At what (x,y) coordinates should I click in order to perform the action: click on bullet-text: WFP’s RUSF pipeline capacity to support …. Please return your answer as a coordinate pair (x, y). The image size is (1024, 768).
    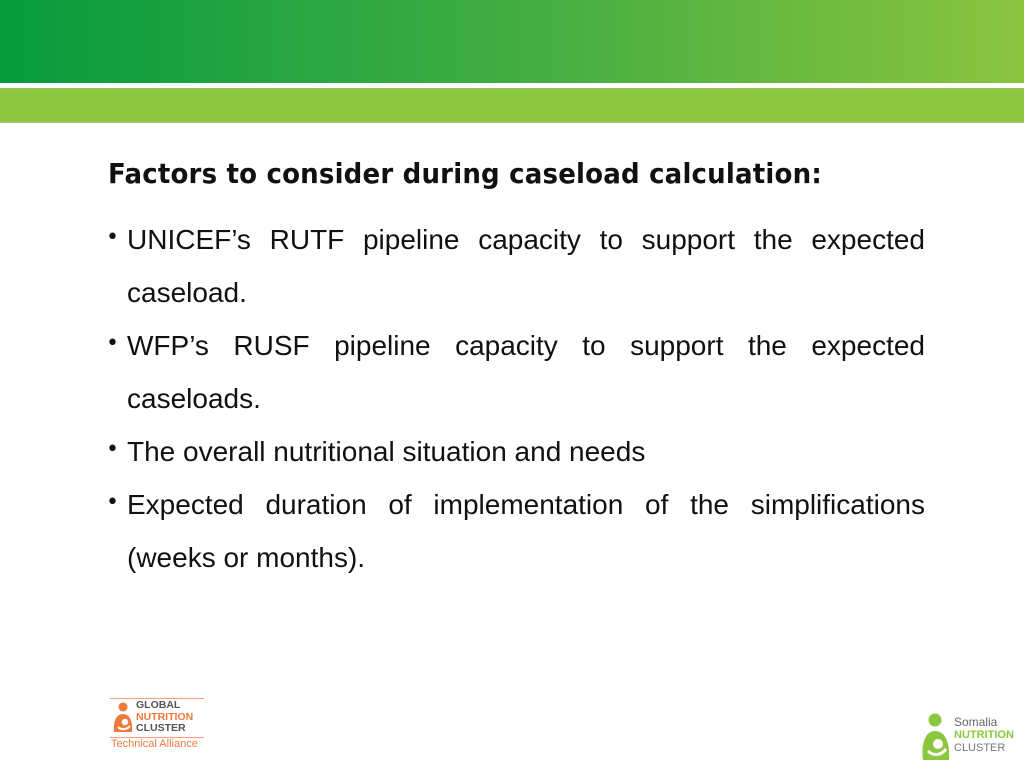
    Looking at the image, I should click on (526, 372).